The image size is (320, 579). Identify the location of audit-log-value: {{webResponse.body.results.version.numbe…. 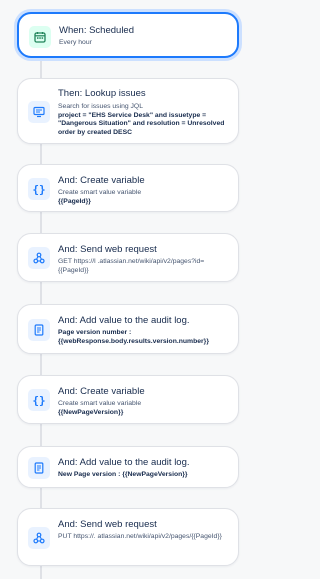
(133, 341).